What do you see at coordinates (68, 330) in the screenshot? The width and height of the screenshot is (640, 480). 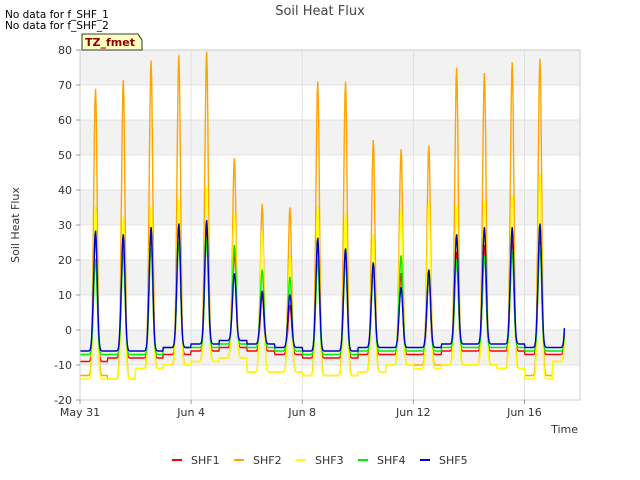 I see `y-tick-label: 0` at bounding box center [68, 330].